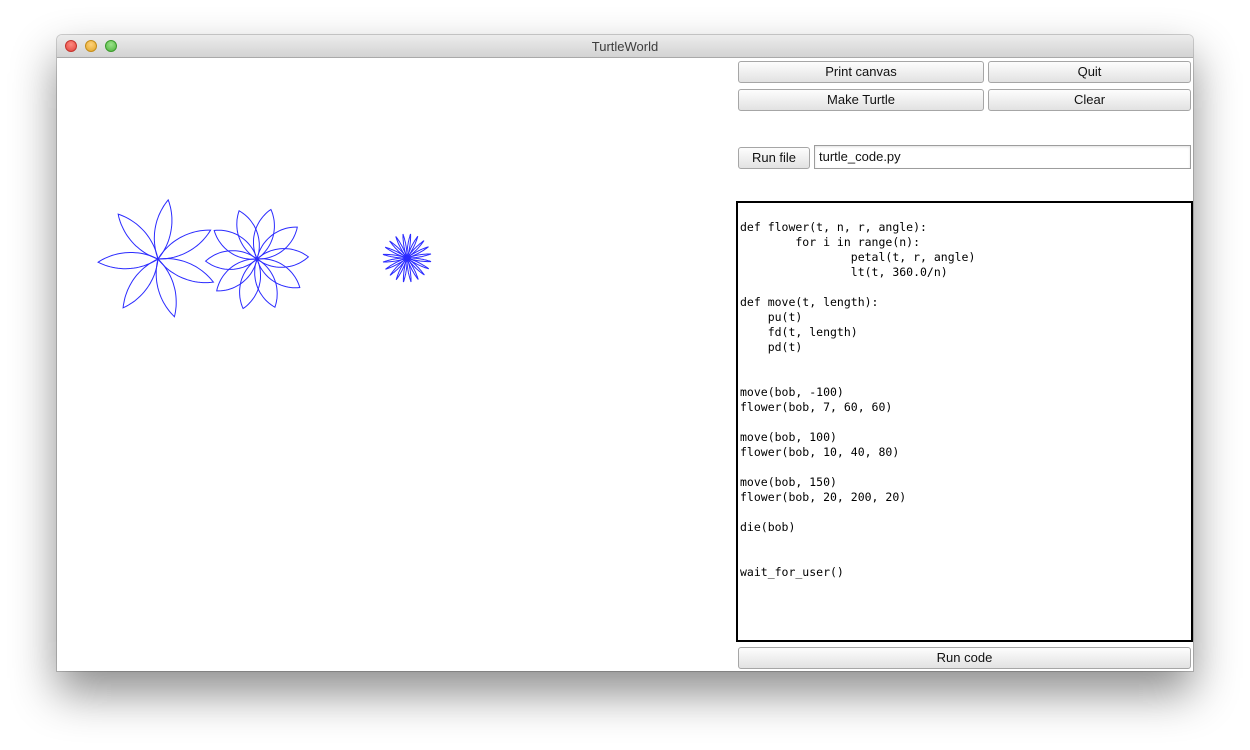 The height and width of the screenshot is (750, 1250). What do you see at coordinates (1002, 157) in the screenshot?
I see `filename-input: turtle_code.py` at bounding box center [1002, 157].